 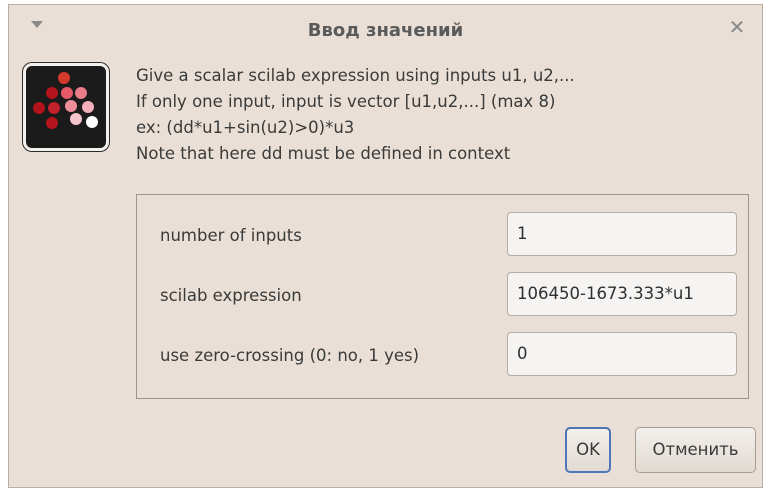 I want to click on number-of-inputs-label: number of inputs, so click(x=231, y=235).